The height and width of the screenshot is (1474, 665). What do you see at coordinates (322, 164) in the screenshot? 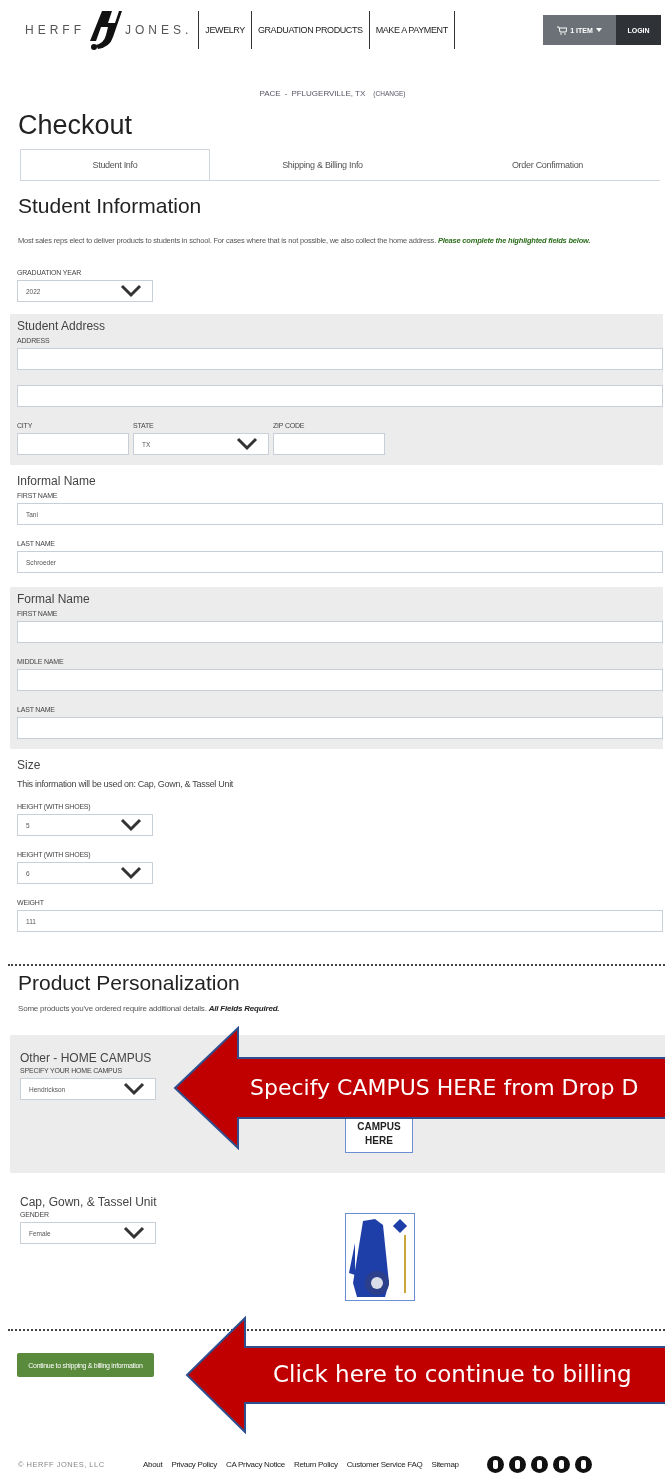
I see `step-tab: Shipping & Billing Info` at bounding box center [322, 164].